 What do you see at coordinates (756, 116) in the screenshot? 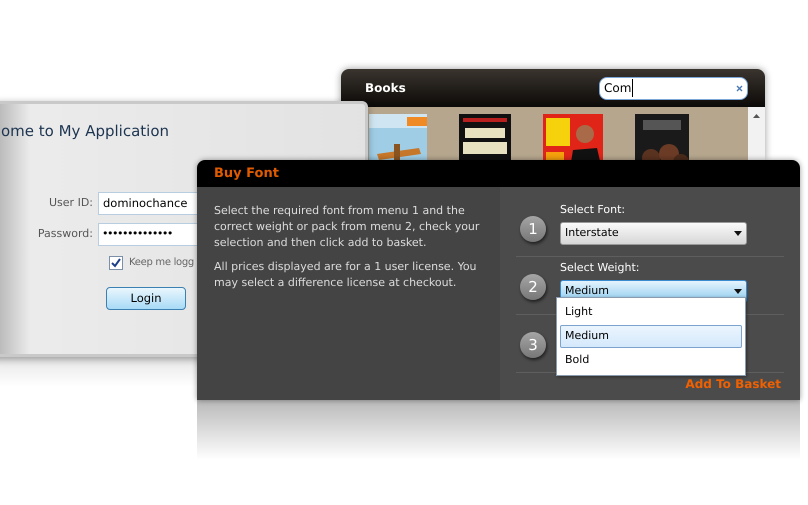
I see `scroll-up-icon` at bounding box center [756, 116].